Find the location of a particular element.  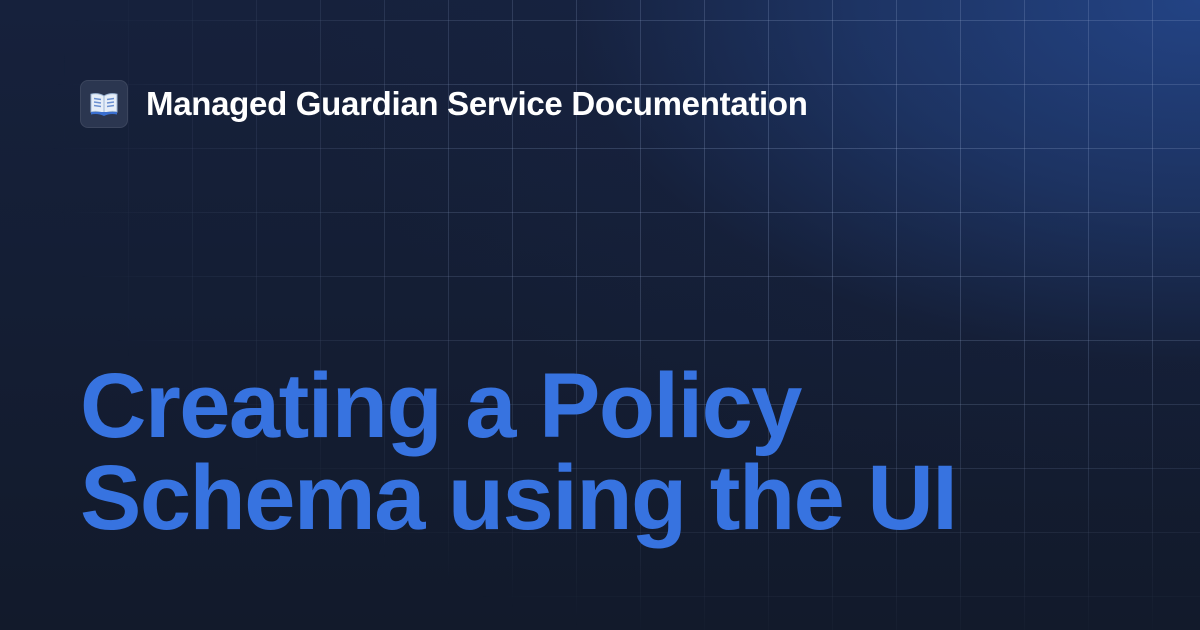

site-header: Managed Guardian Service Documentation is located at coordinates (444, 104).